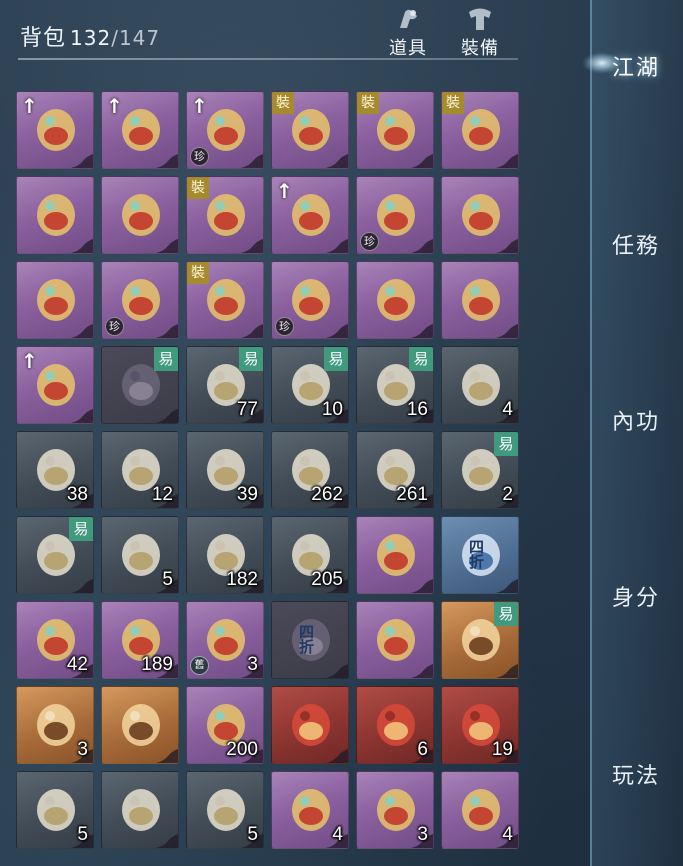  I want to click on bag-title-label: 背包, so click(43, 38).